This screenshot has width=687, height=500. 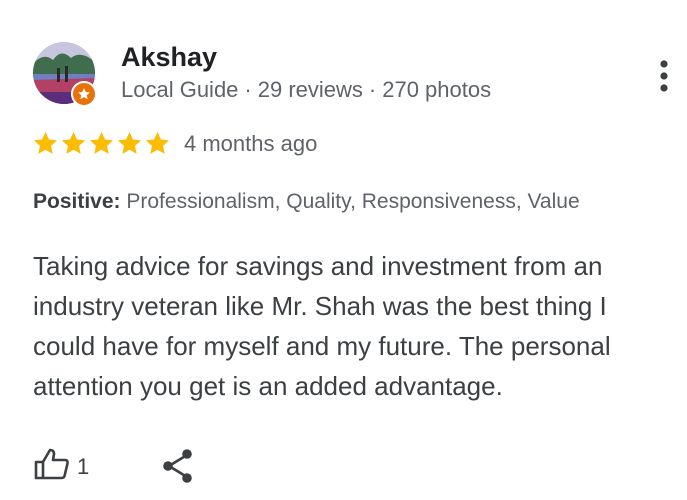 I want to click on avatar, so click(x=65, y=74).